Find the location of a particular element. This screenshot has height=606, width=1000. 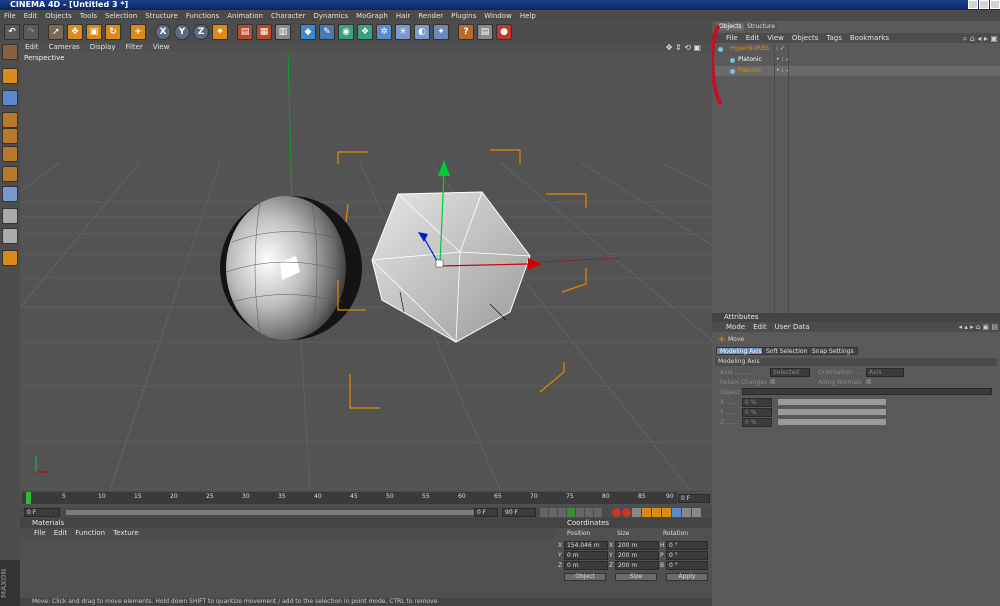

record-active-objects-icon is located at coordinates (616, 512).